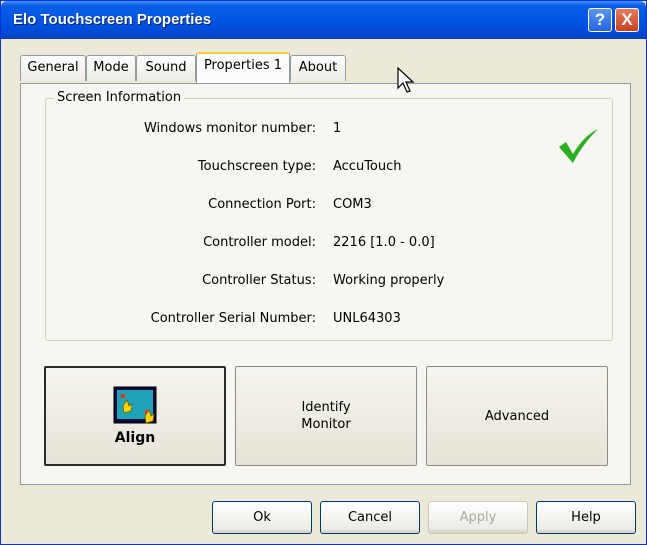 Image resolution: width=647 pixels, height=545 pixels. What do you see at coordinates (323, 20) in the screenshot?
I see `title-bar: Elo Touchscreen Properties ? X` at bounding box center [323, 20].